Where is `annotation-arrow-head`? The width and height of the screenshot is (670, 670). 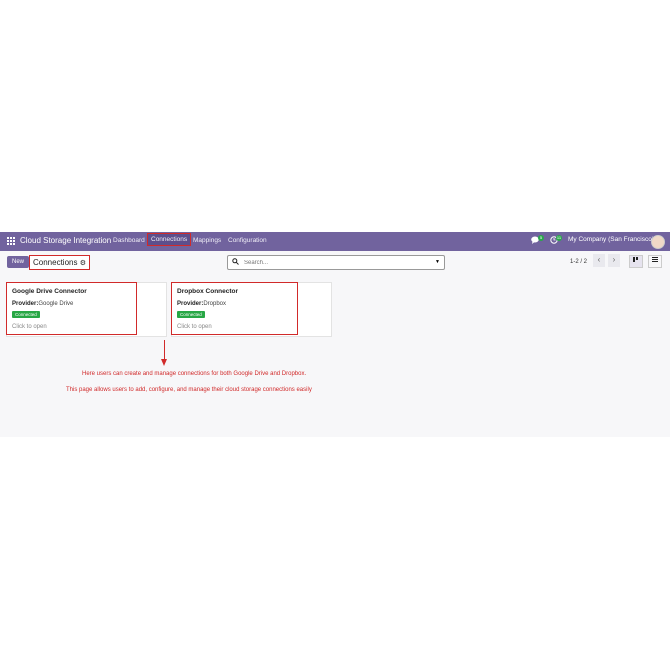
annotation-arrow-head is located at coordinates (164, 362).